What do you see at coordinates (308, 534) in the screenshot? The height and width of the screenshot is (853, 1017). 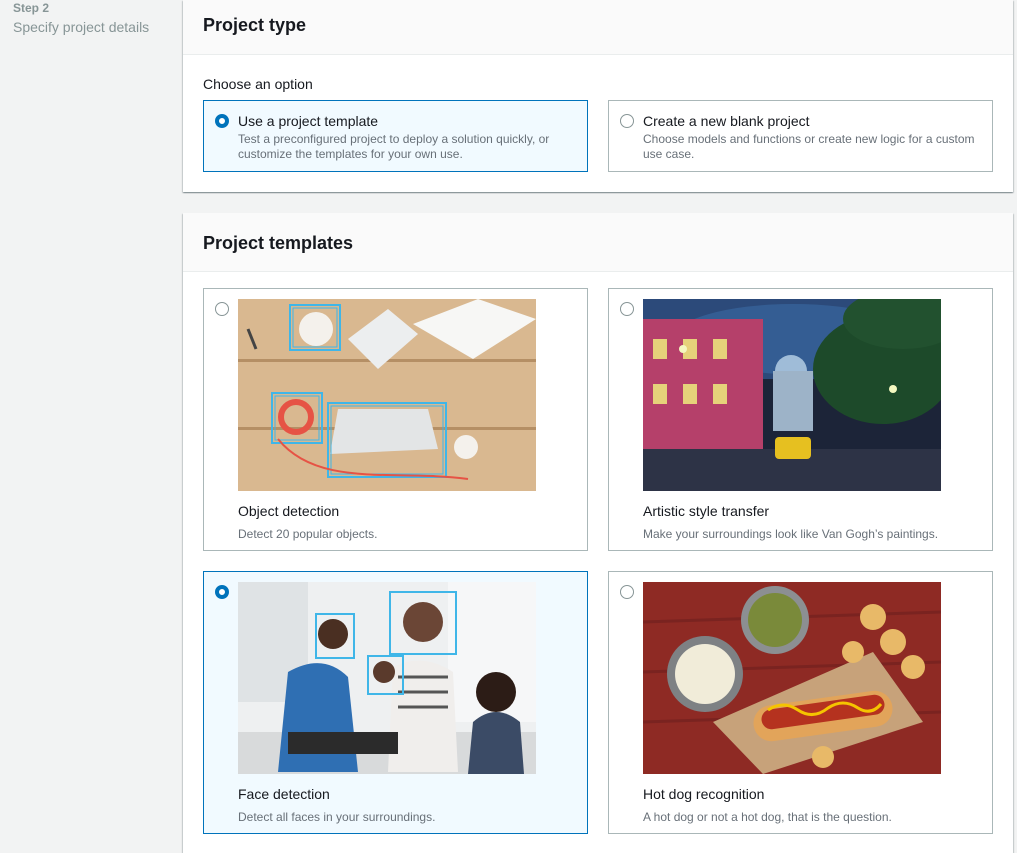 I see `template-description: Detect 20 popular objects.` at bounding box center [308, 534].